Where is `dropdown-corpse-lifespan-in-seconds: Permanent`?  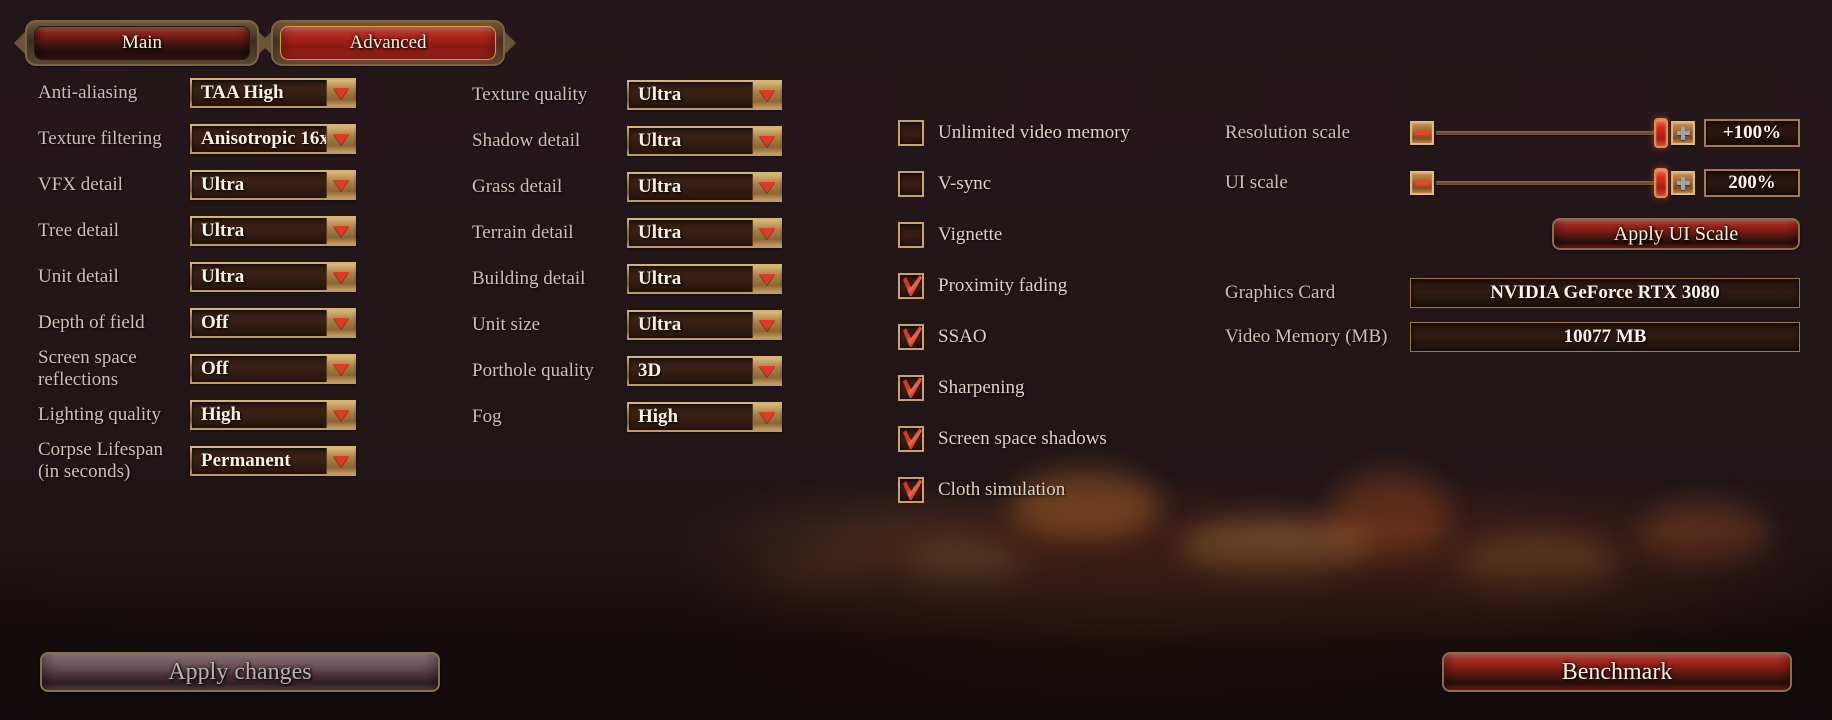 dropdown-corpse-lifespan-in-seconds: Permanent is located at coordinates (273, 461).